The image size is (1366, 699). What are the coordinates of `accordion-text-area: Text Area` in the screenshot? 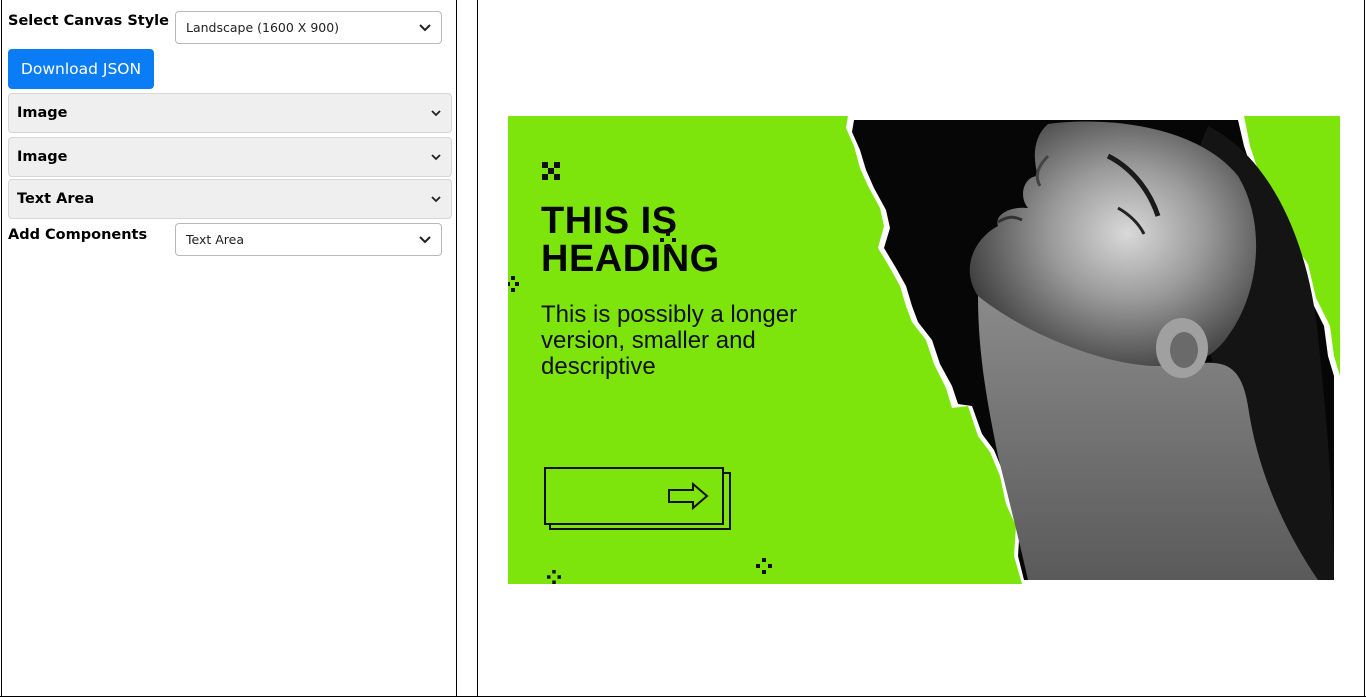 It's located at (230, 199).